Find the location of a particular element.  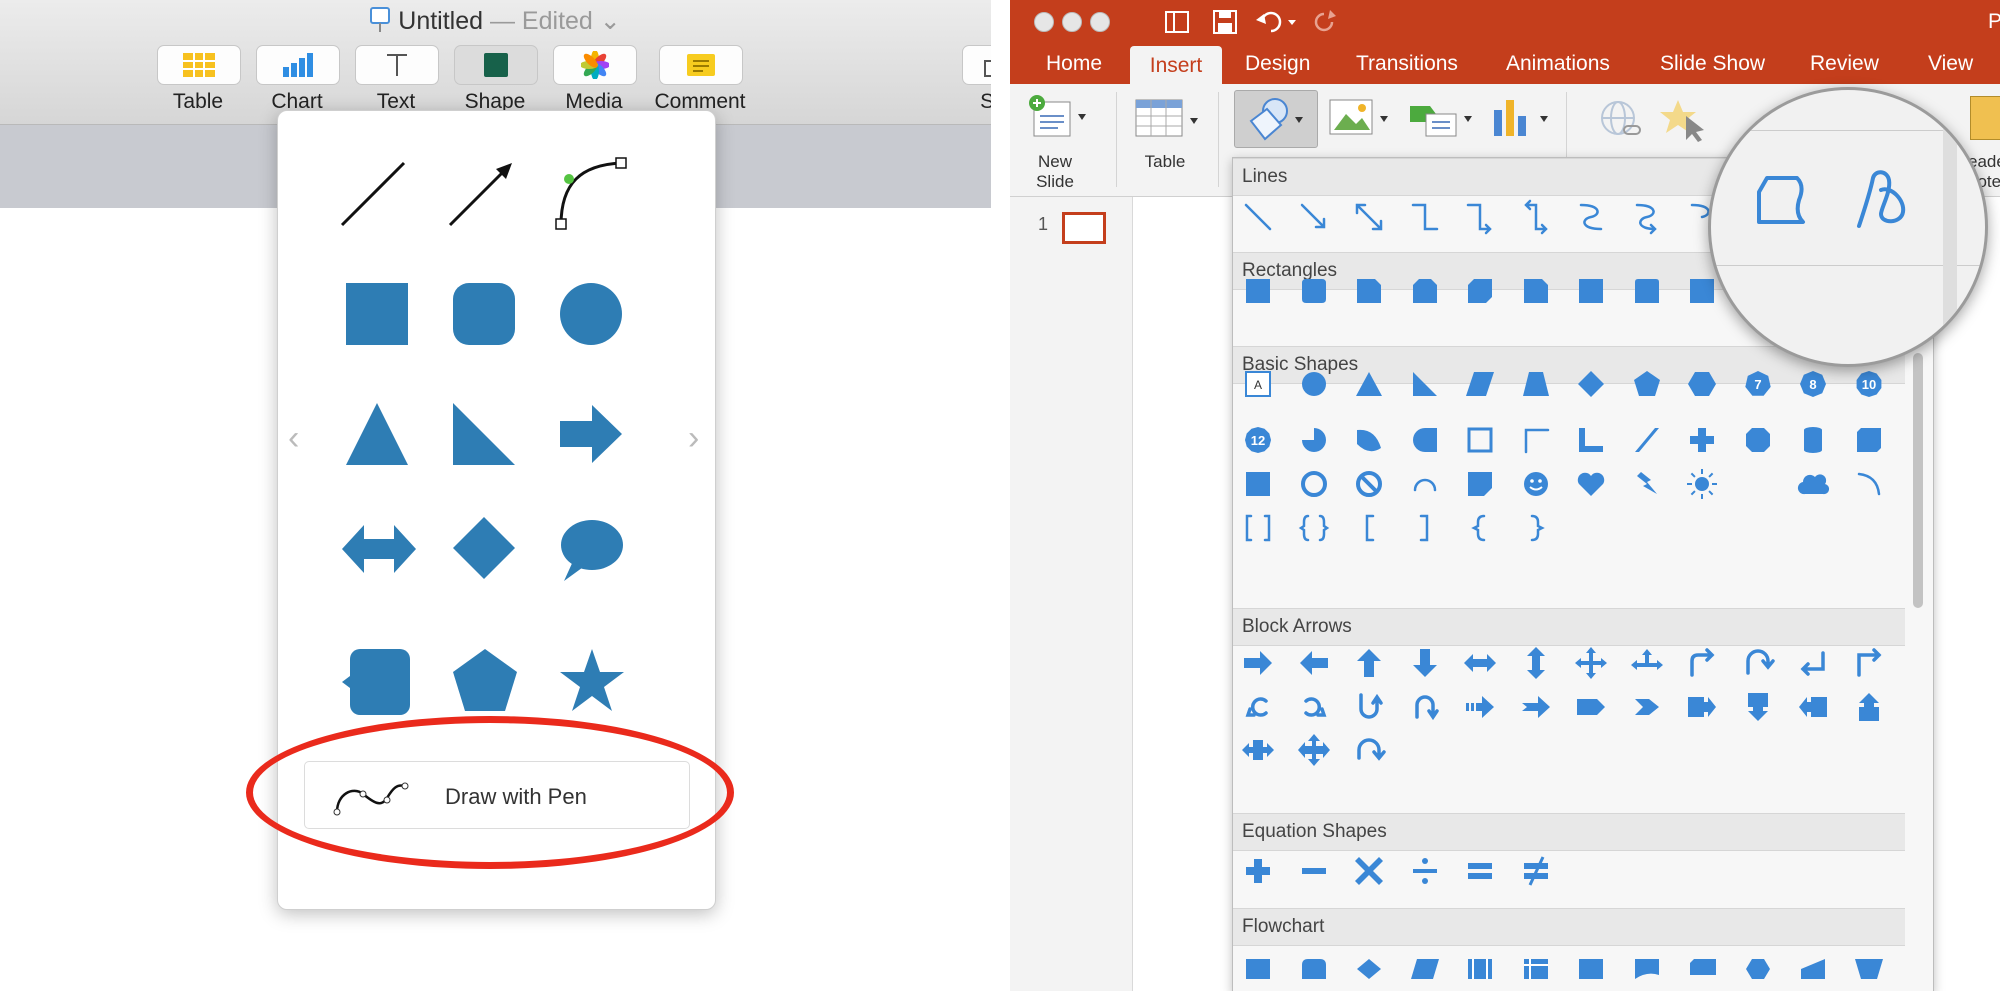

table-button is located at coordinates (199, 65).